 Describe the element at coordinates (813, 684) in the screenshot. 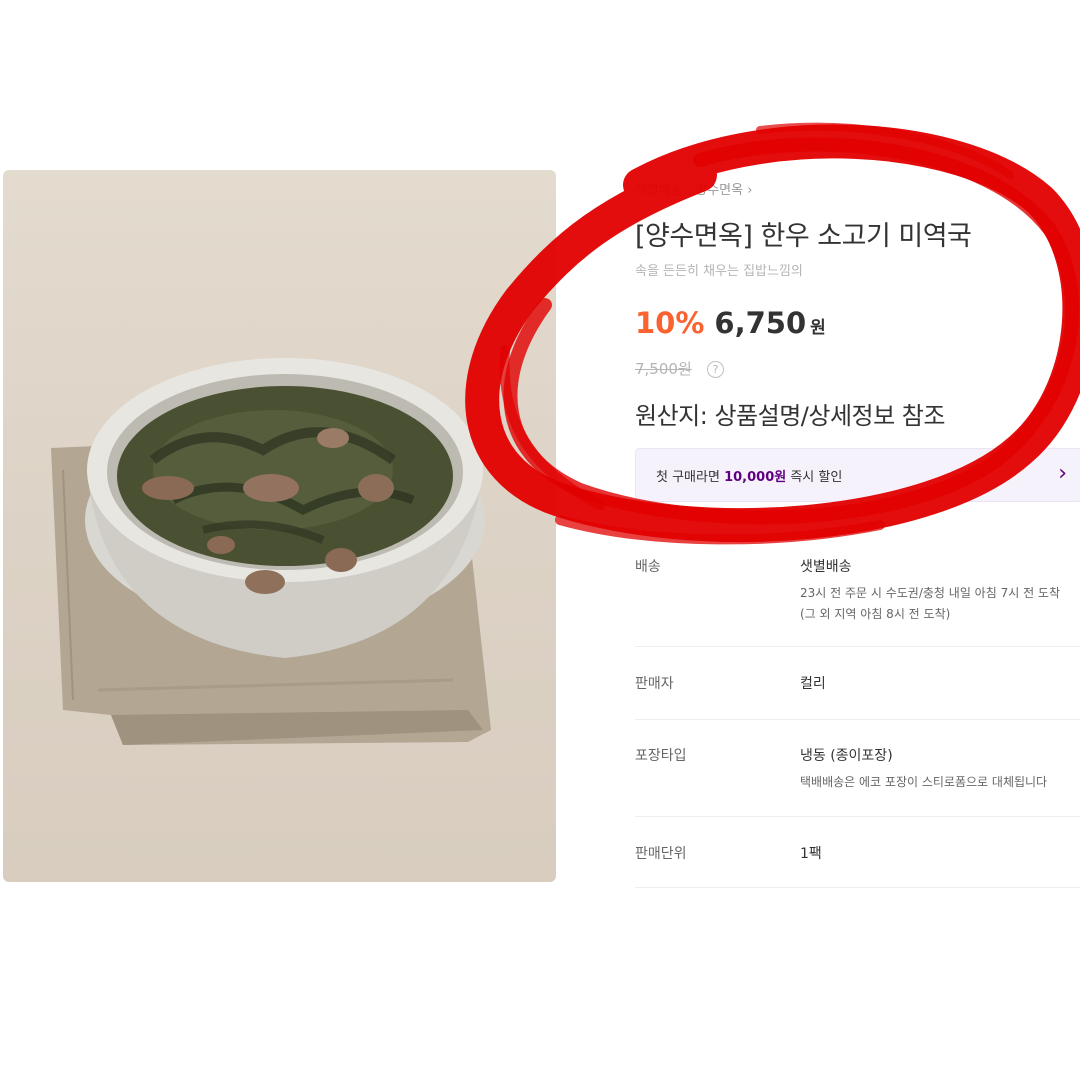

I see `seller-value: 컬리` at that location.